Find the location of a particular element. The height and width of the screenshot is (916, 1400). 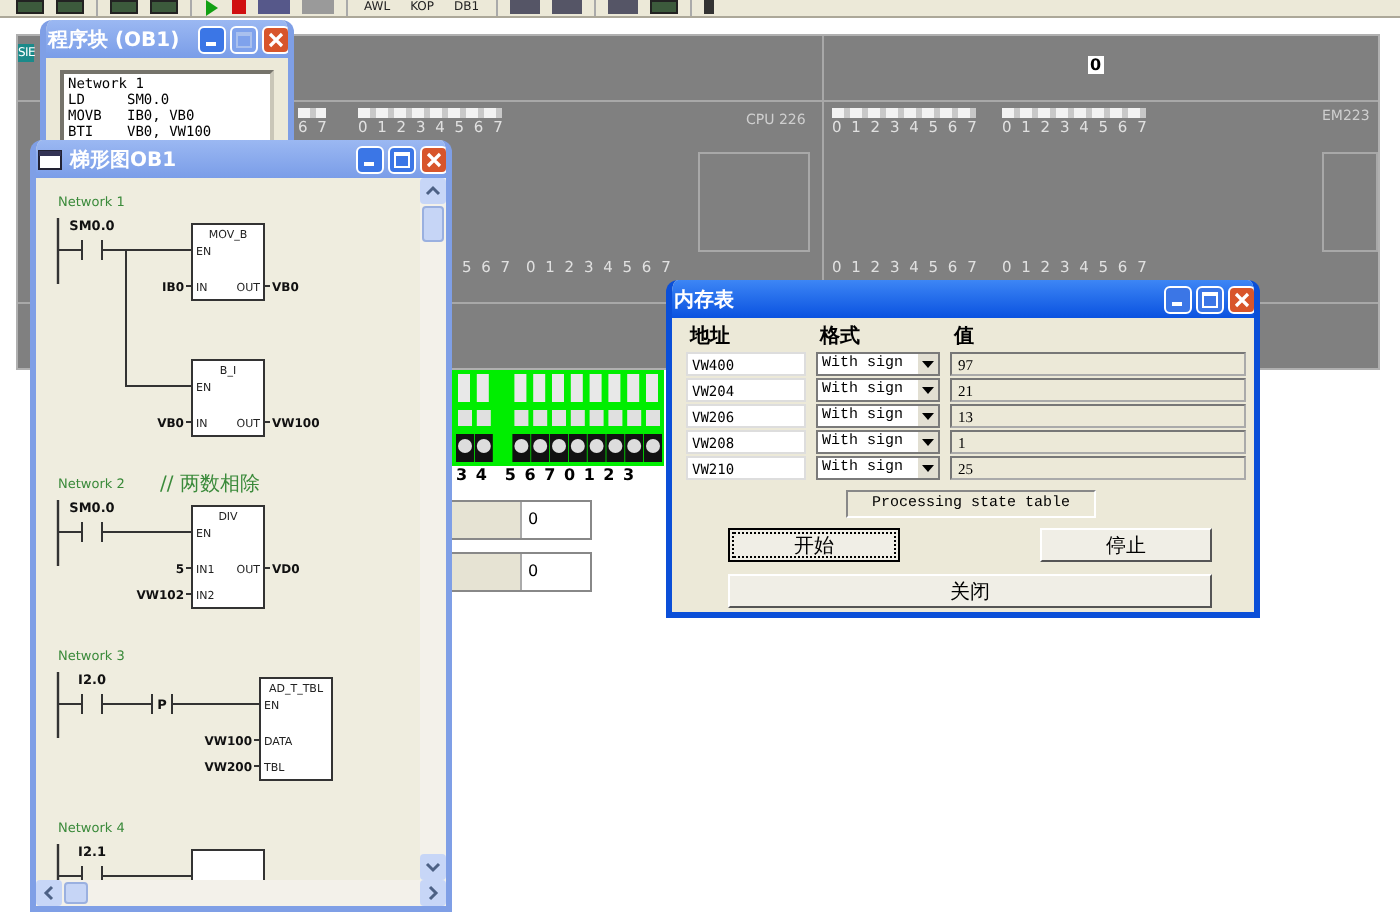

dialog-button: 停止 is located at coordinates (1126, 545).